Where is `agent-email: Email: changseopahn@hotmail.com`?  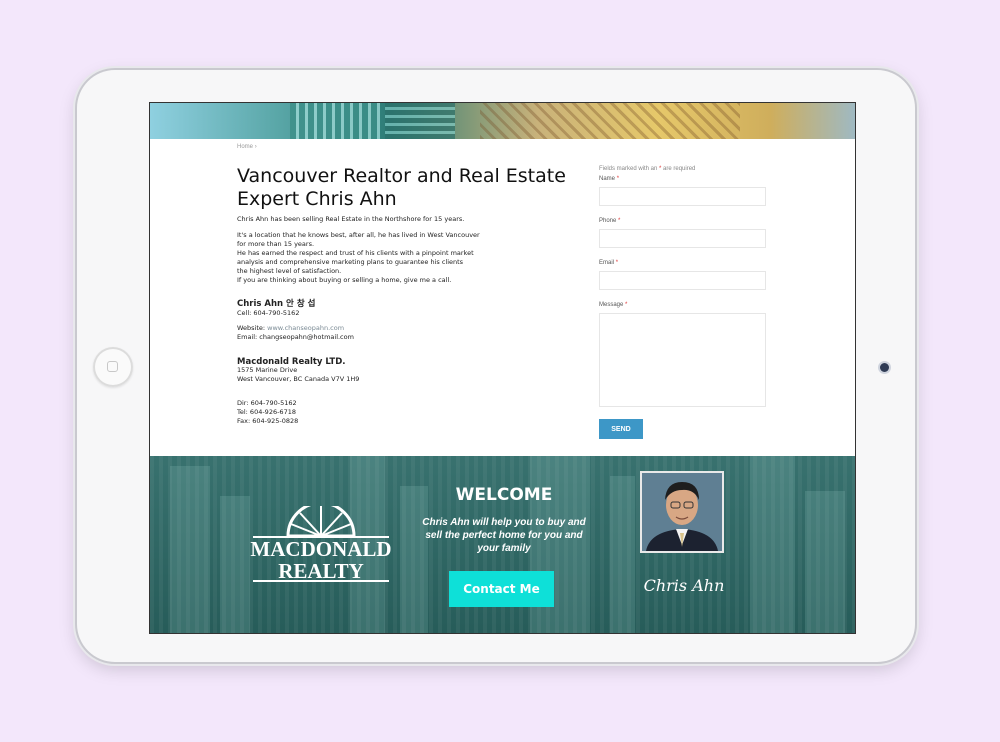
agent-email: Email: changseopahn@hotmail.com is located at coordinates (295, 337).